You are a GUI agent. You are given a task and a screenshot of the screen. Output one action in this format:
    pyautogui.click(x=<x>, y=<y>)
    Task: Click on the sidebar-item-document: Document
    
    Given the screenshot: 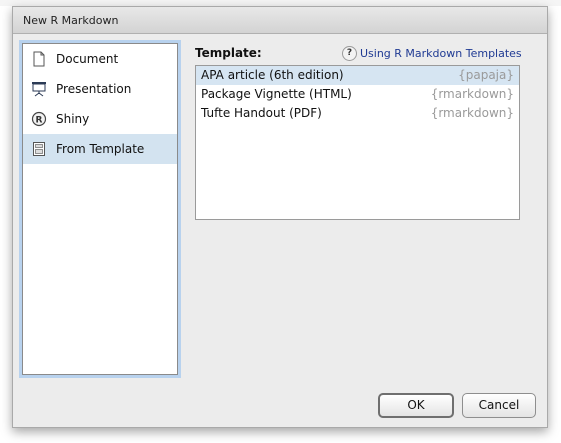 What is the action you would take?
    pyautogui.click(x=100, y=59)
    